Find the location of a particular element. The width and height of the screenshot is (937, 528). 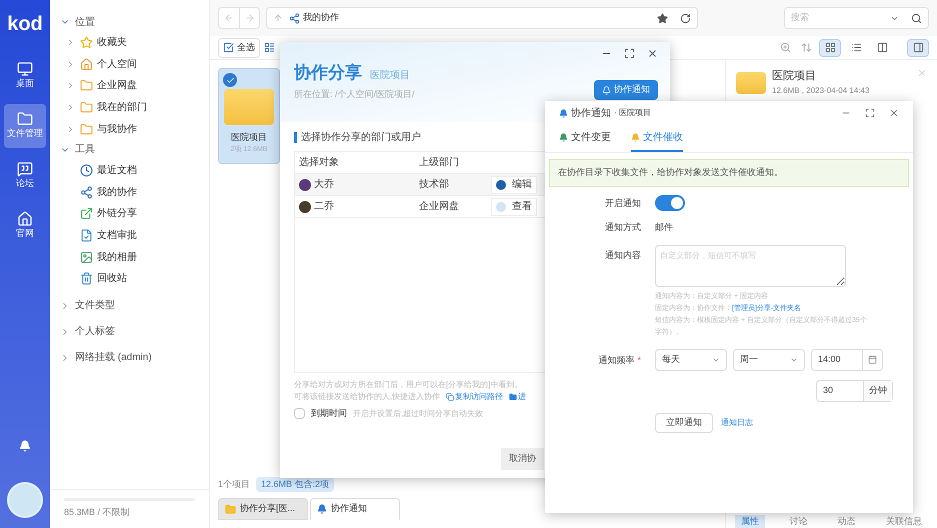

check-icon is located at coordinates (230, 80).